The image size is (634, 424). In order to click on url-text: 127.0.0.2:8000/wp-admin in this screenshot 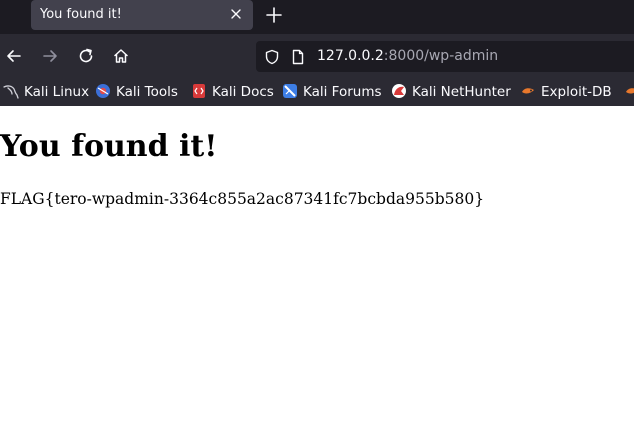, I will do `click(407, 56)`.